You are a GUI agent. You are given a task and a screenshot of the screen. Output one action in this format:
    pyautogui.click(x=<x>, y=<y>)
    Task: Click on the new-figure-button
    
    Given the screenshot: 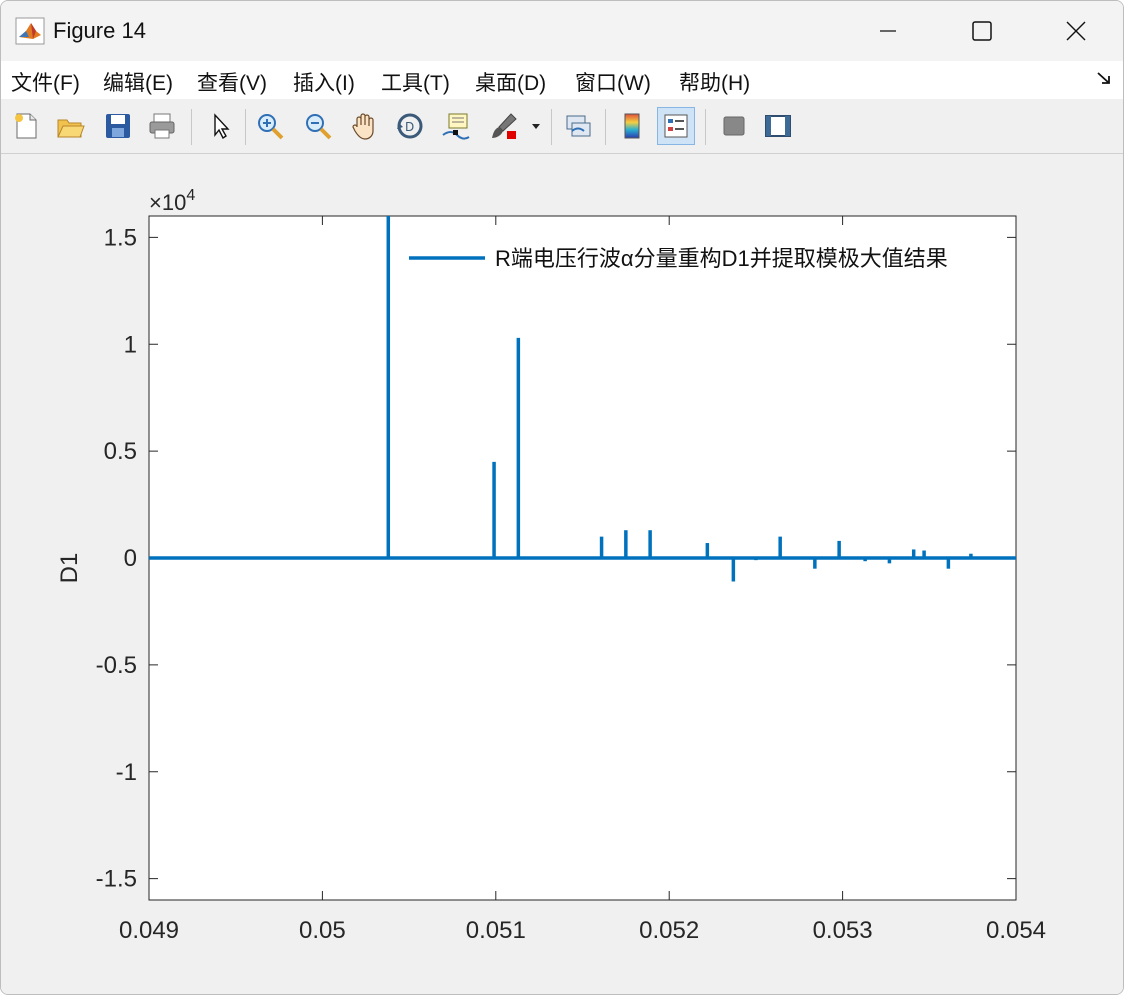 What is the action you would take?
    pyautogui.click(x=26, y=126)
    